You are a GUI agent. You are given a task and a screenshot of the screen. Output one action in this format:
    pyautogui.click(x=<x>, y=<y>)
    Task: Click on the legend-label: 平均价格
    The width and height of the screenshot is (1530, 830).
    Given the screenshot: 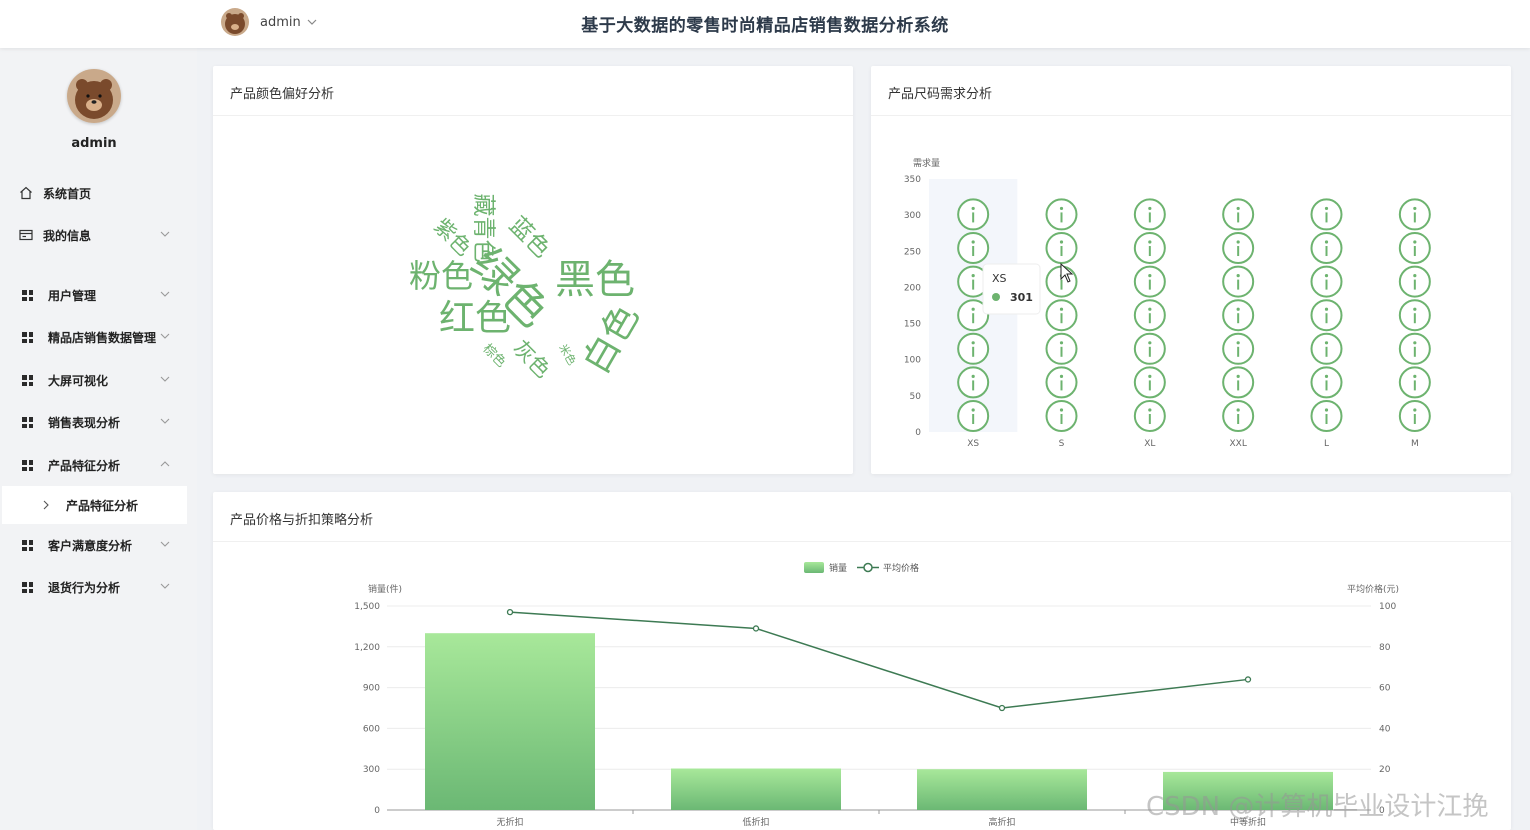 What is the action you would take?
    pyautogui.click(x=901, y=568)
    